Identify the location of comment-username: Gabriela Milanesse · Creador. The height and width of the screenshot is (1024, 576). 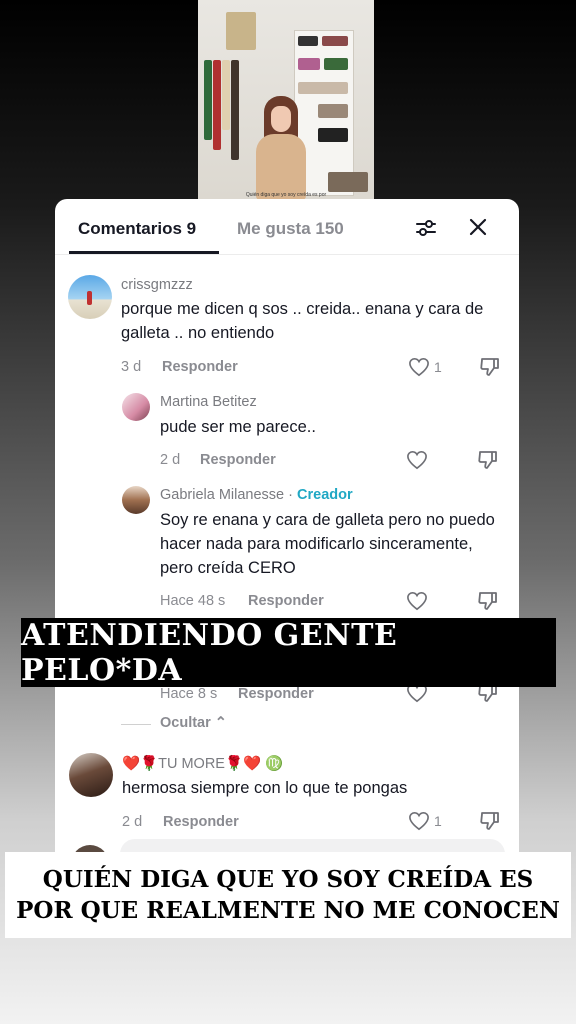
(256, 495).